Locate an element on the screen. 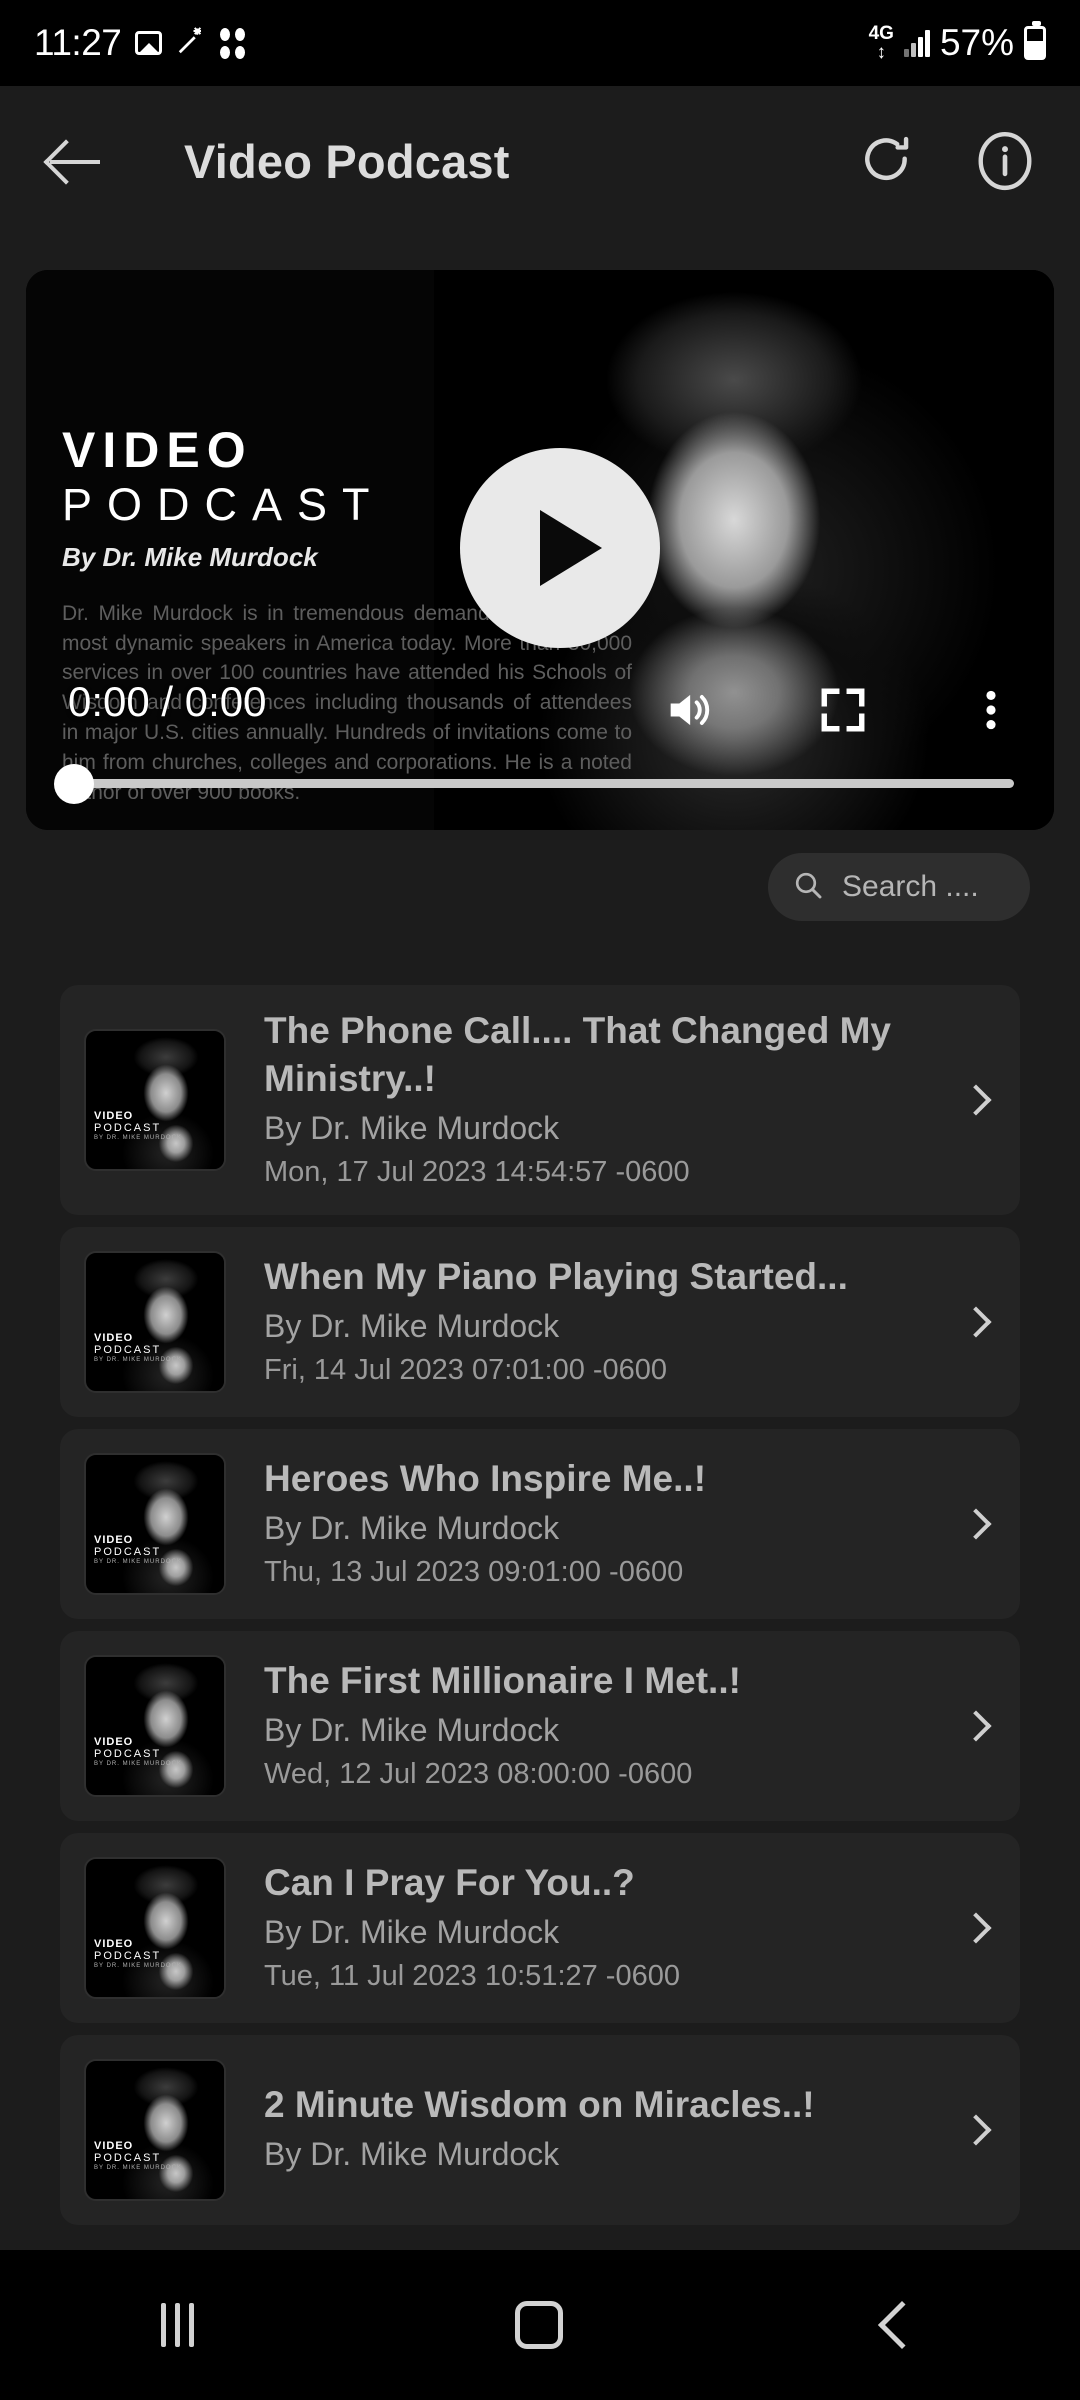 This screenshot has height=2400, width=1080. more-vertical-icon is located at coordinates (991, 712).